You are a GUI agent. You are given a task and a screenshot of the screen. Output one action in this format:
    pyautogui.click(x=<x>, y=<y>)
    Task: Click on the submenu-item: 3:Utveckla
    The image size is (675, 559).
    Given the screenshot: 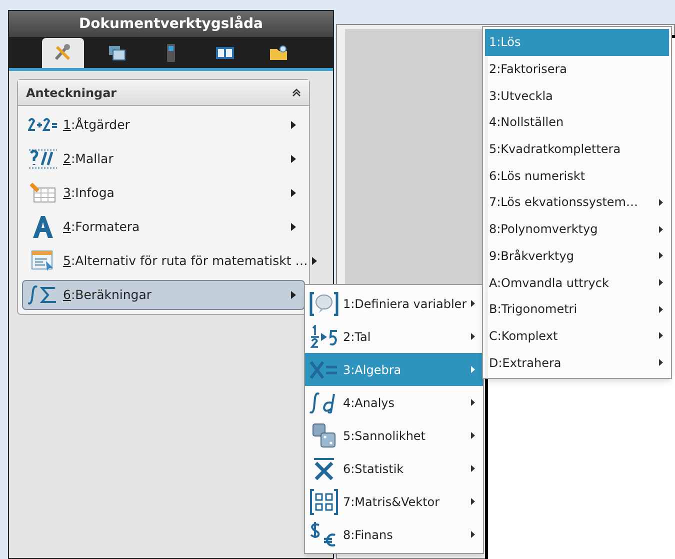 What is the action you would take?
    pyautogui.click(x=577, y=96)
    